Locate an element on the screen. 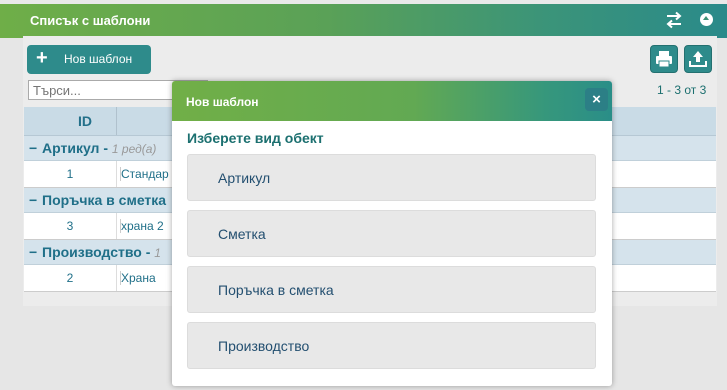 Image resolution: width=727 pixels, height=390 pixels. close-icon: × is located at coordinates (596, 99).